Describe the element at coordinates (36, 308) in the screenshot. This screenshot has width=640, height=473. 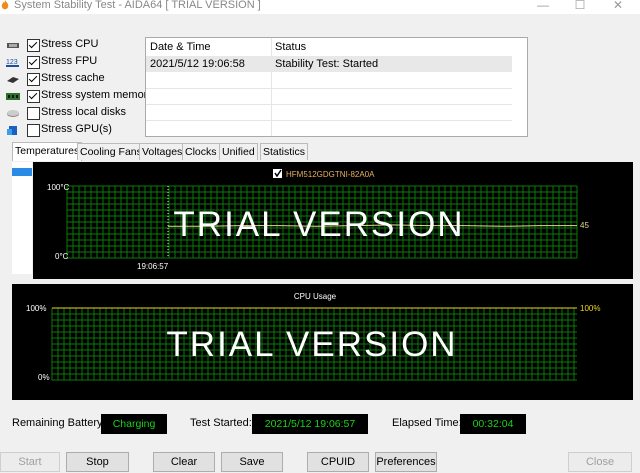
I see `cpu-ymax-label: 100%` at that location.